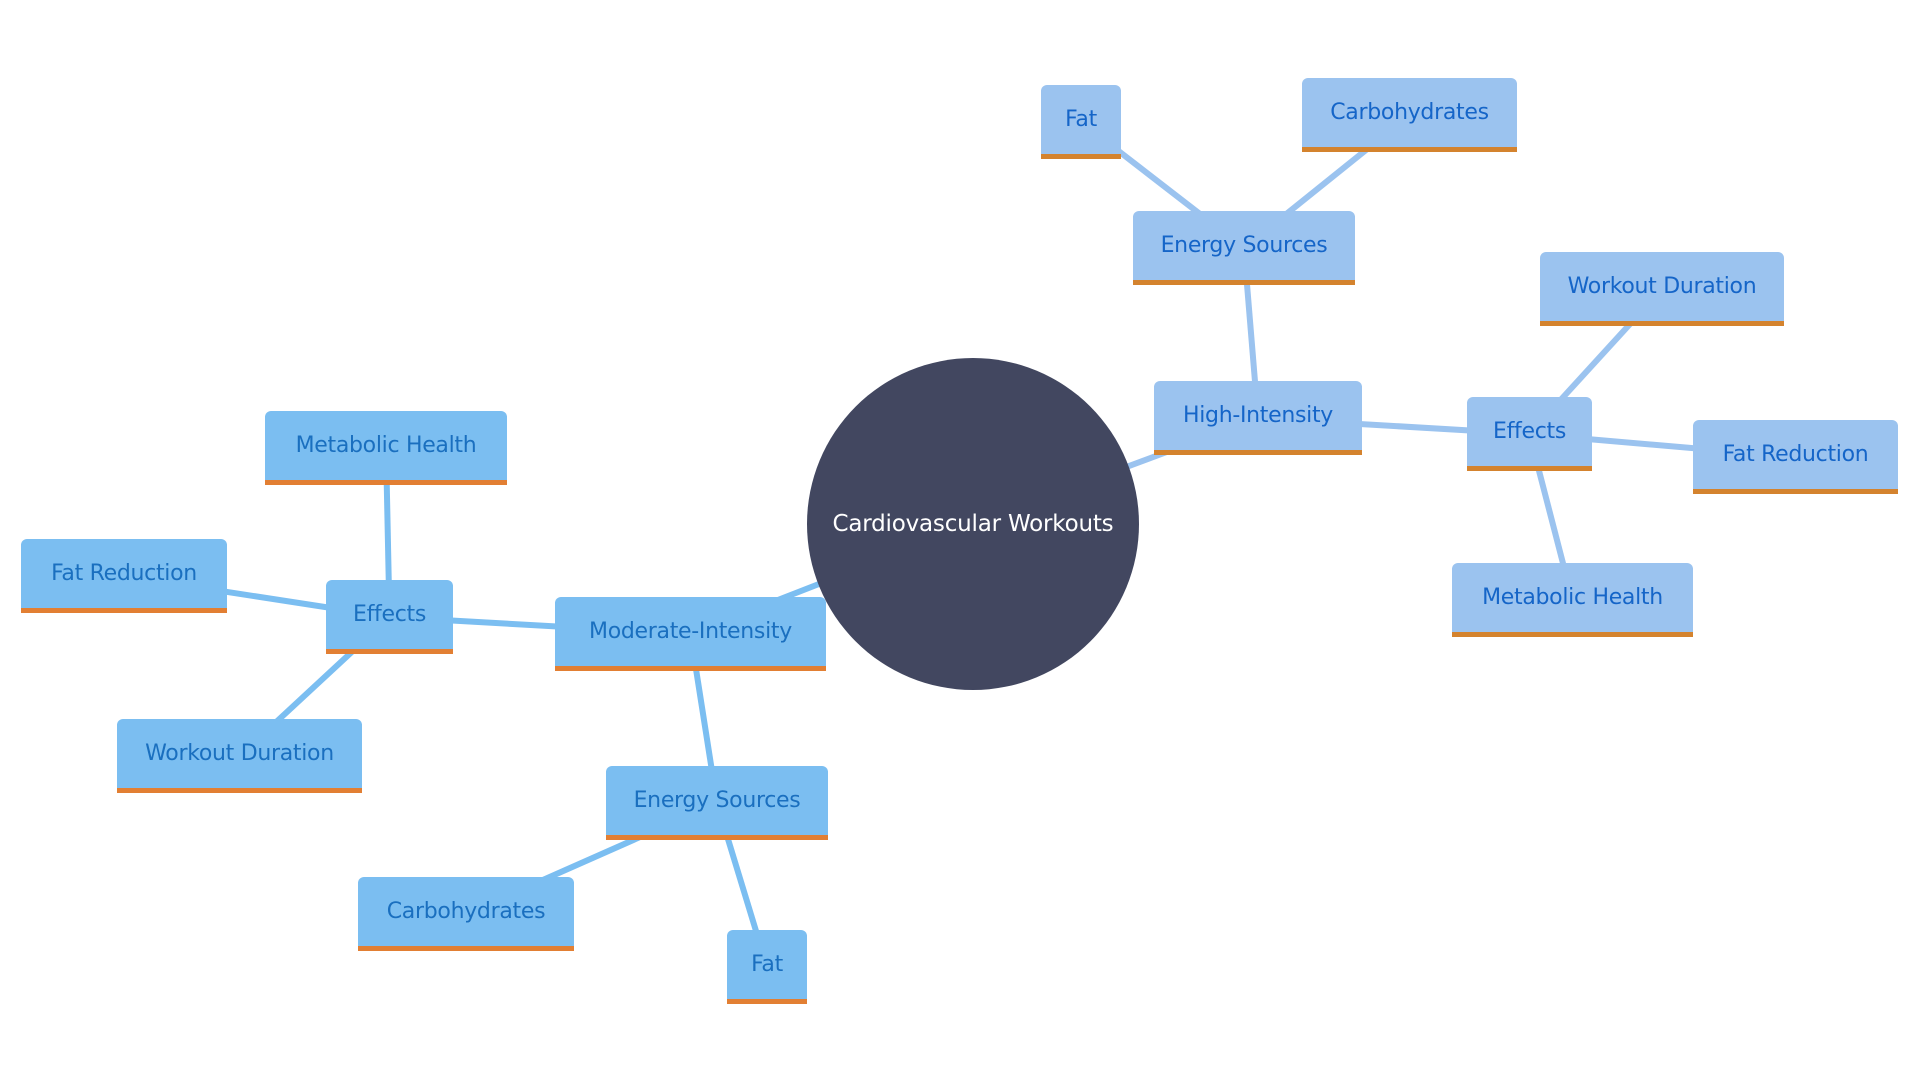 This screenshot has height=1080, width=1920. I want to click on node-hi-energy-sources: Energy Sources, so click(1244, 248).